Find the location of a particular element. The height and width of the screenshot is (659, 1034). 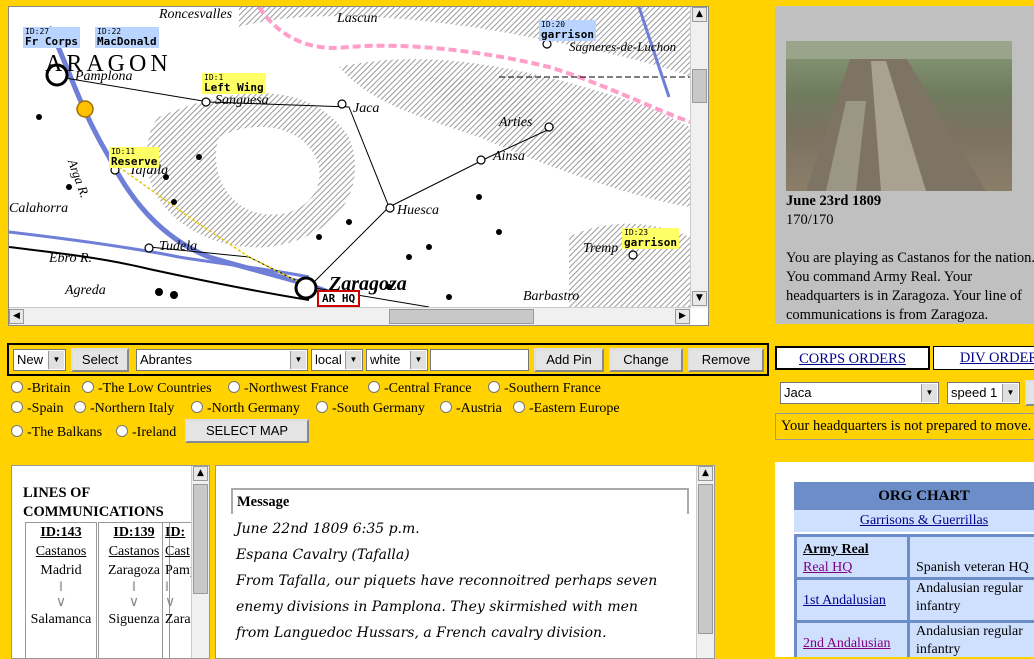

place-label: Sagneres-de-Luchon is located at coordinates (623, 46).